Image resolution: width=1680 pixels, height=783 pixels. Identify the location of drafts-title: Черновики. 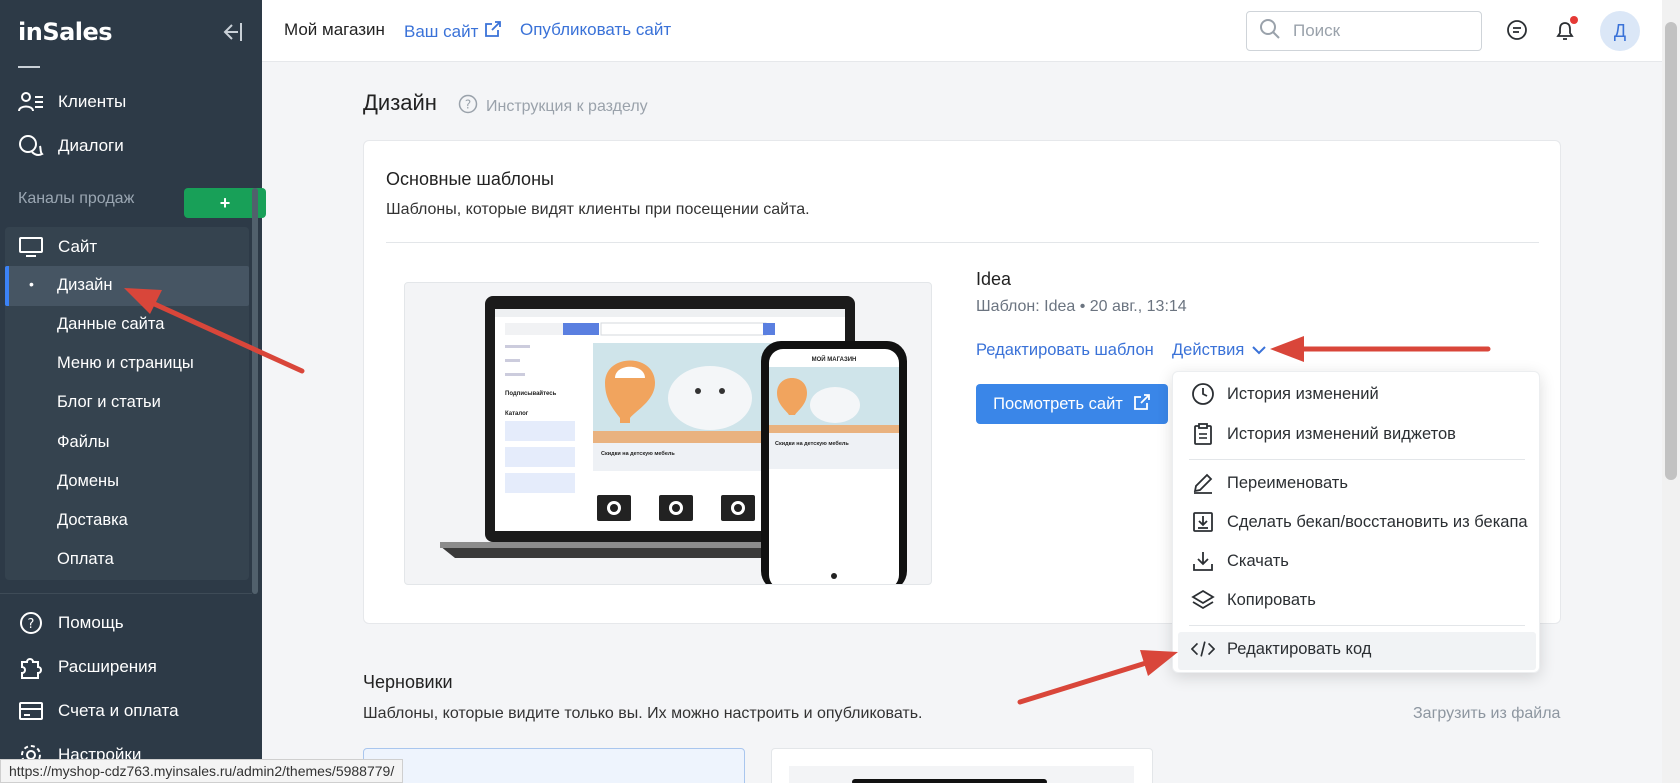
(408, 682).